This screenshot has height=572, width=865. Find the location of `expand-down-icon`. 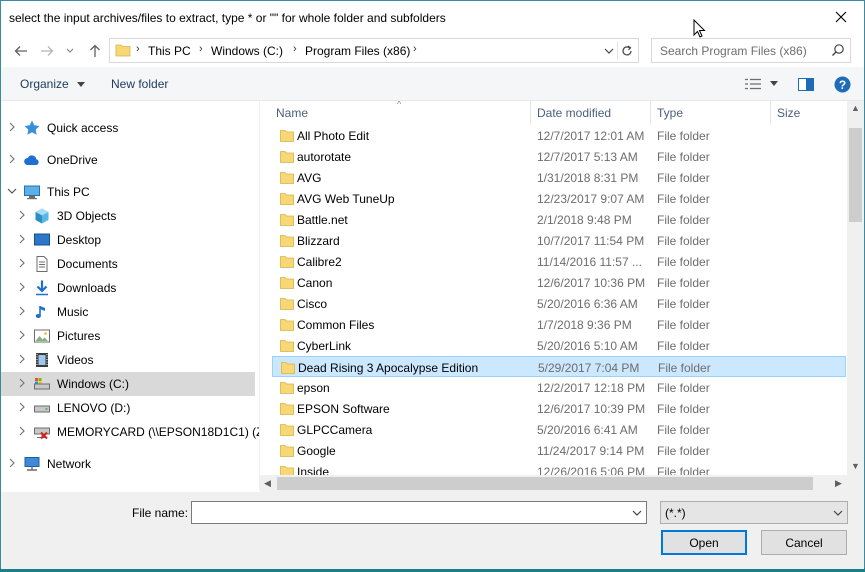

expand-down-icon is located at coordinates (12, 192).